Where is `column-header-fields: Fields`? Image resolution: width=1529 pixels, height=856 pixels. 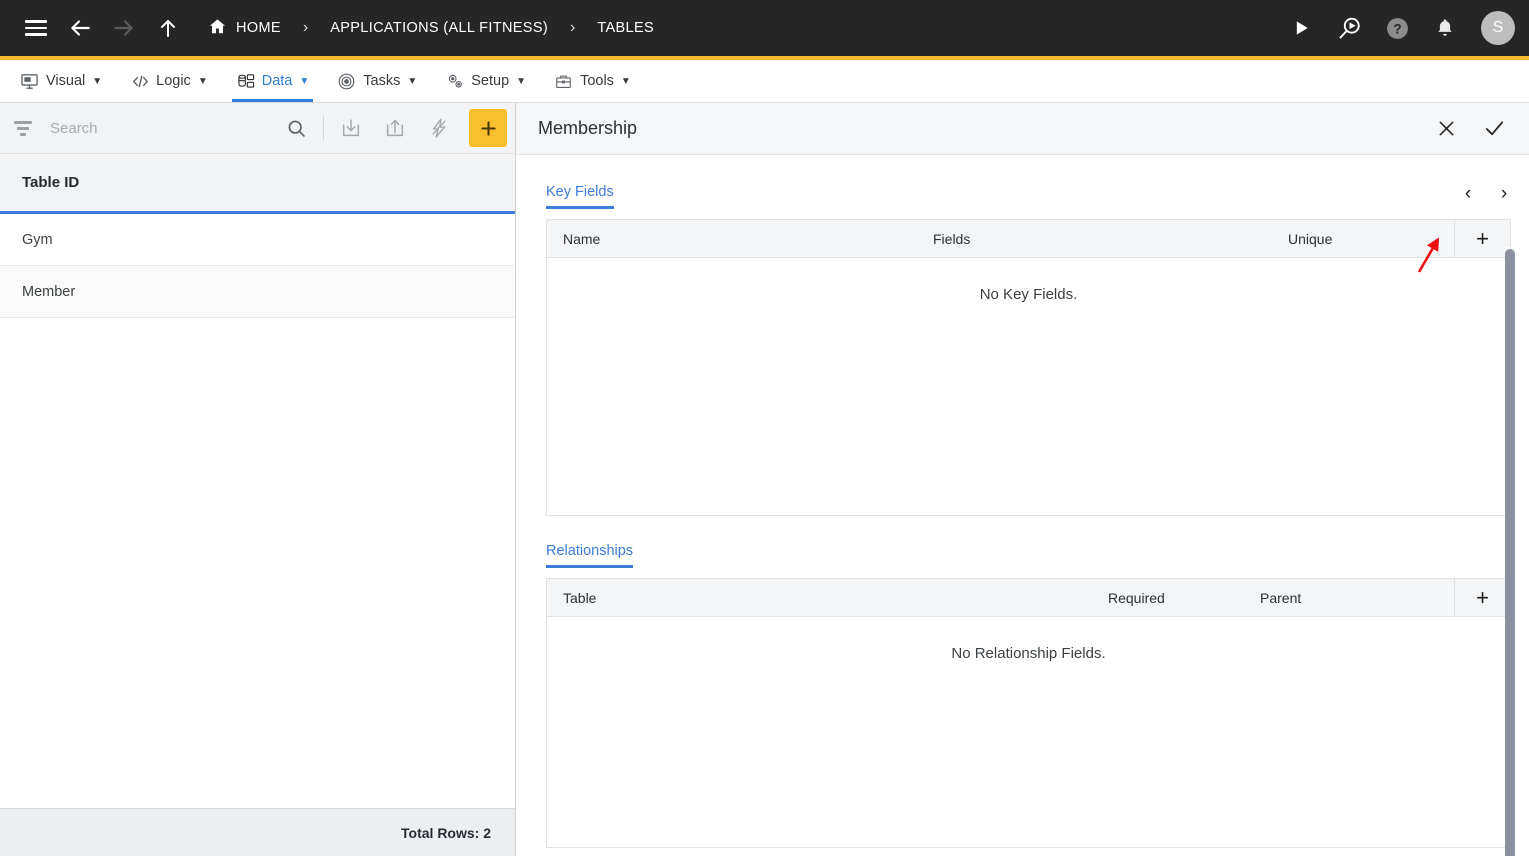 column-header-fields: Fields is located at coordinates (952, 238).